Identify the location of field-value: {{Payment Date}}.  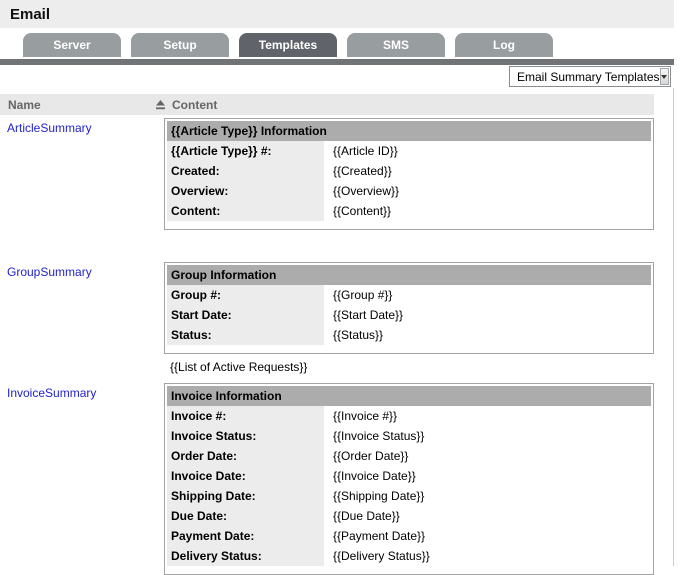
(379, 536).